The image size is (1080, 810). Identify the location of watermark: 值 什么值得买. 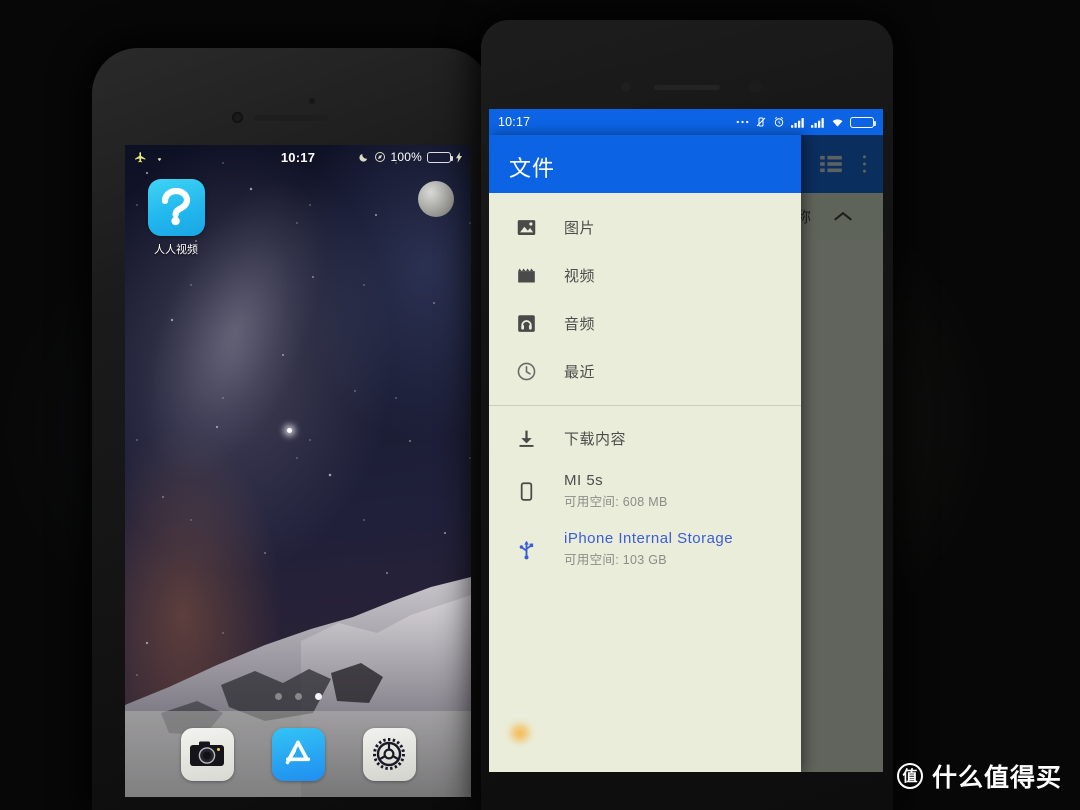
(979, 776).